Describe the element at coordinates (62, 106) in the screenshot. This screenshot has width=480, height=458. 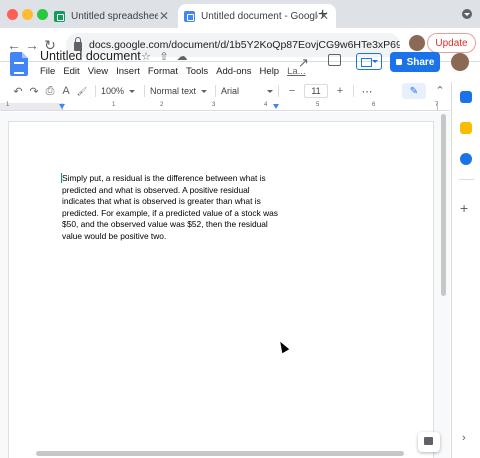
I see `left-indent-marker` at that location.